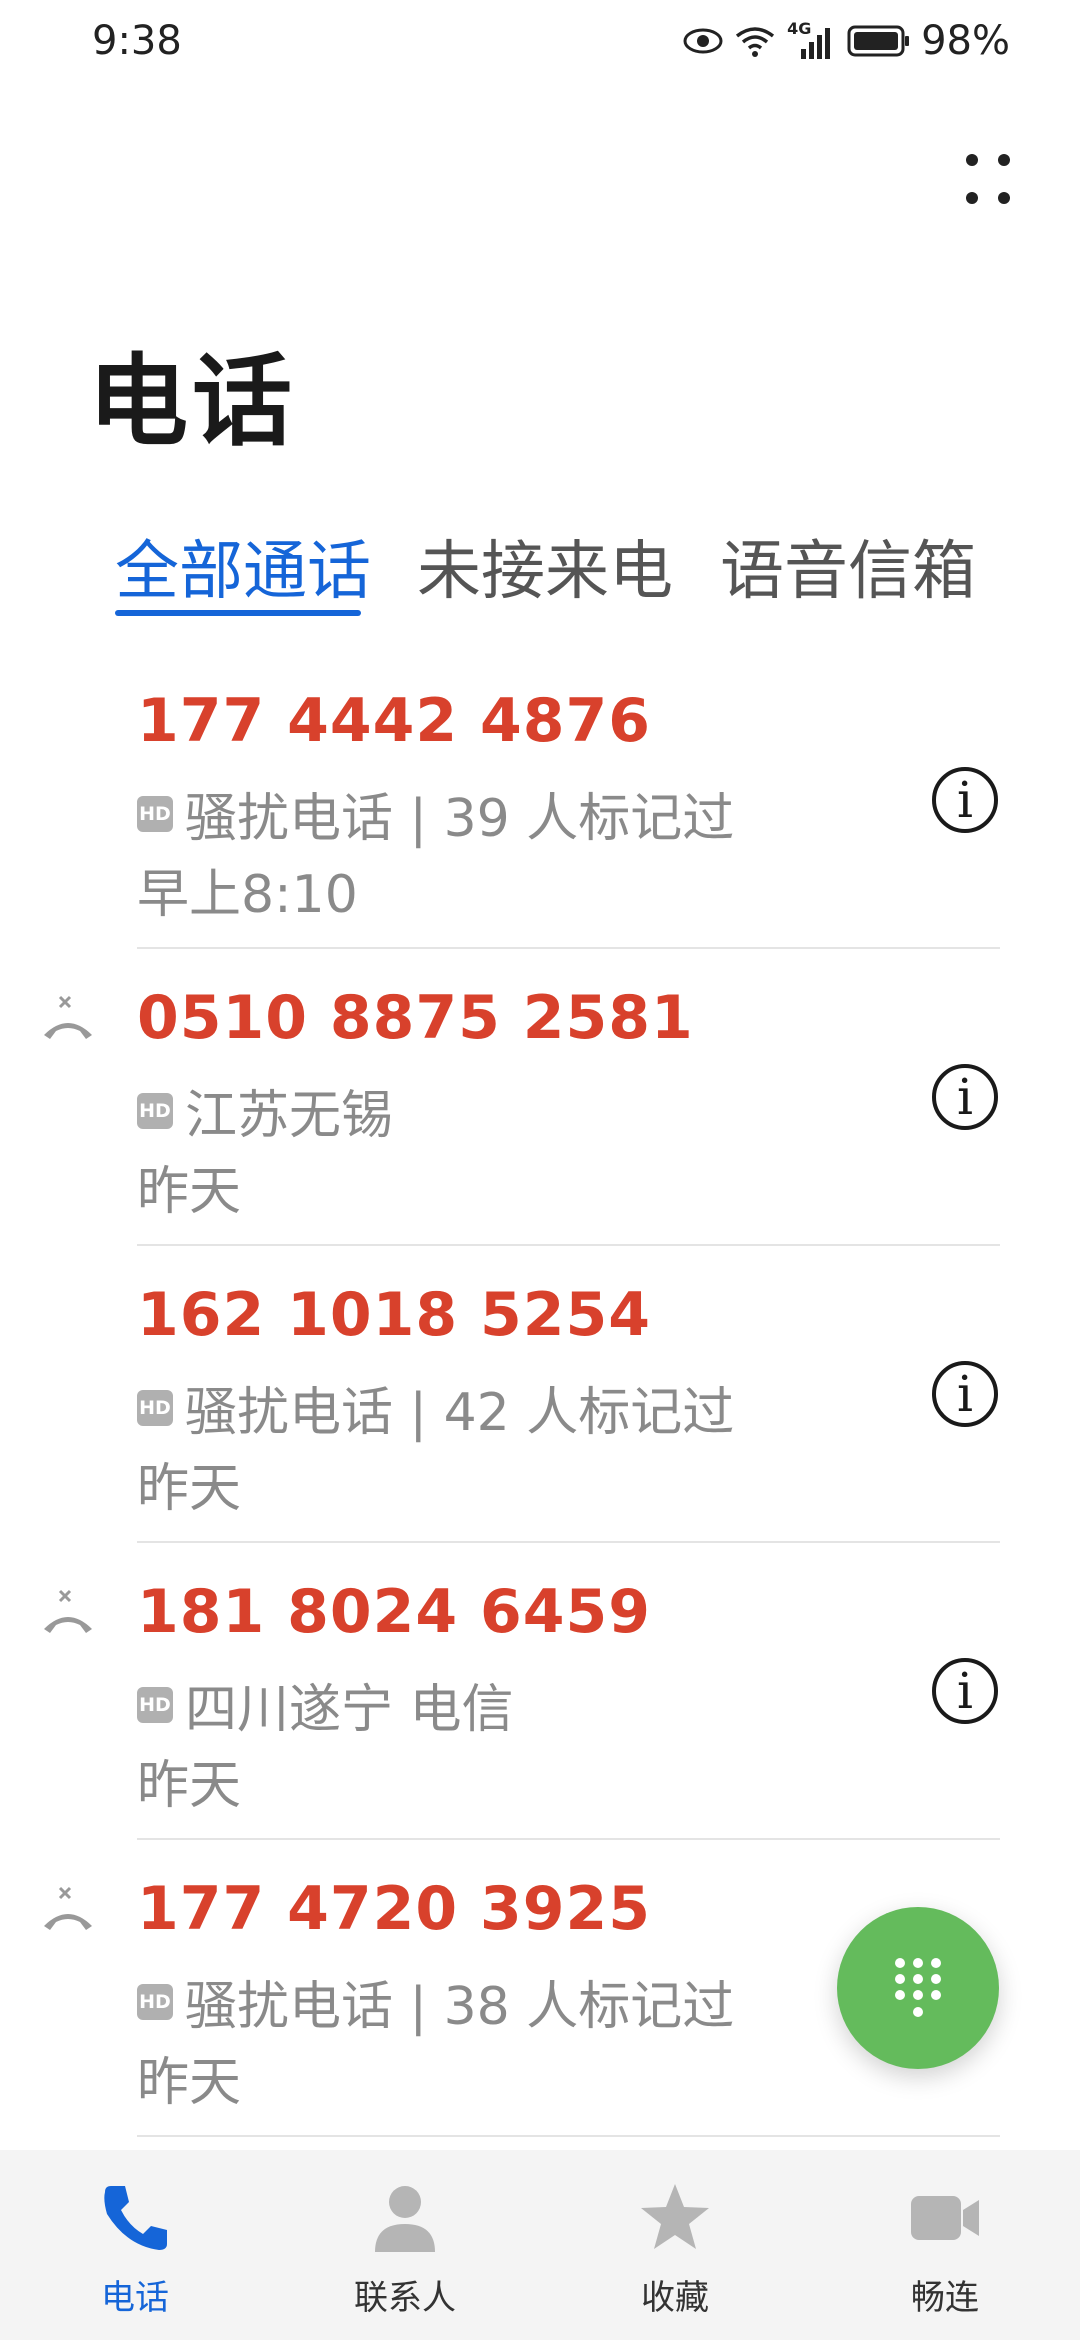 The width and height of the screenshot is (1080, 2340). I want to click on more-options-button, so click(988, 180).